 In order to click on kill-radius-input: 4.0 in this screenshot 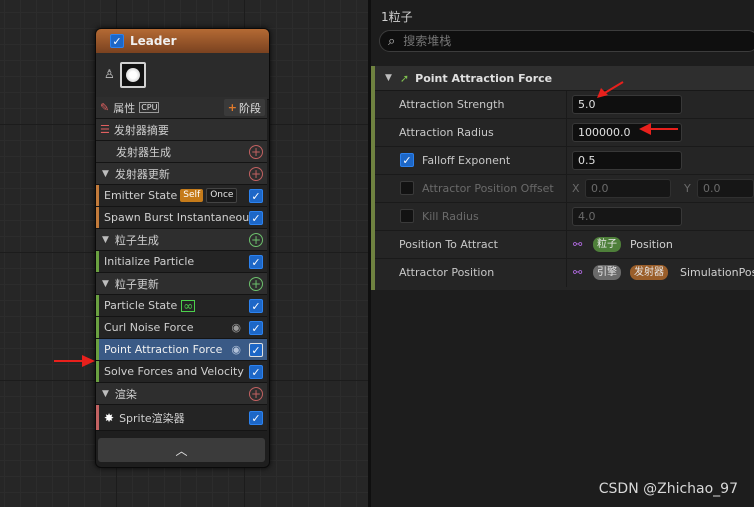, I will do `click(627, 216)`.